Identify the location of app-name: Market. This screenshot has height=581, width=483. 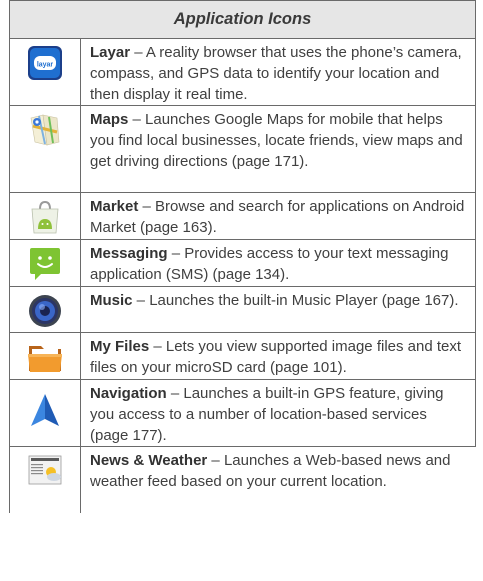
(114, 206).